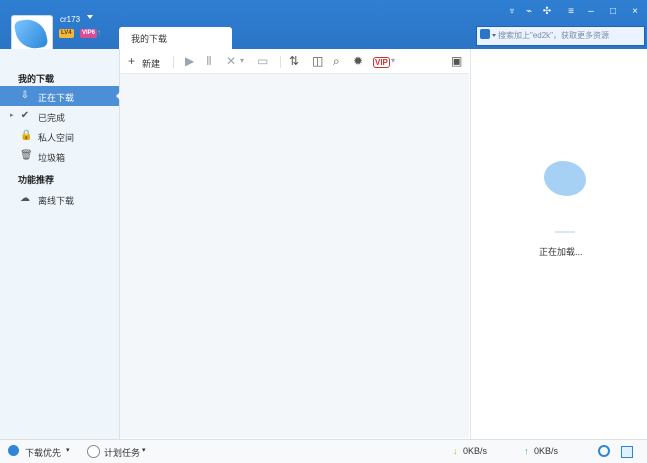 This screenshot has width=647, height=463. I want to click on sidebar-item-label: 正在下载, so click(56, 98).